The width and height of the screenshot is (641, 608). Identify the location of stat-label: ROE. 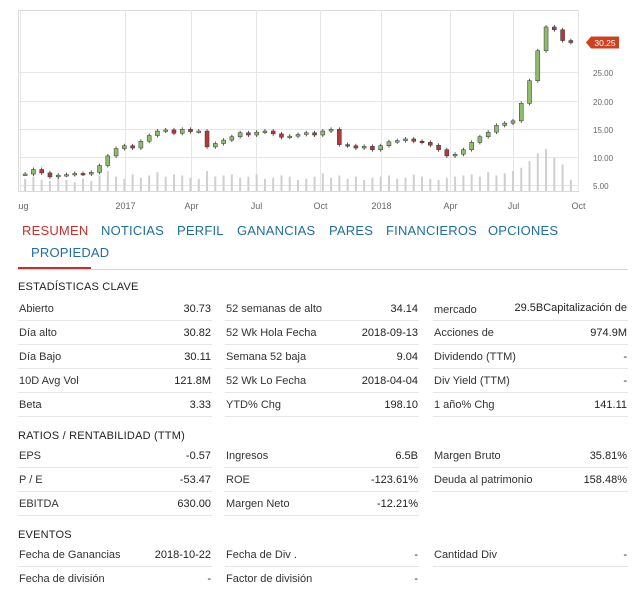
(238, 480).